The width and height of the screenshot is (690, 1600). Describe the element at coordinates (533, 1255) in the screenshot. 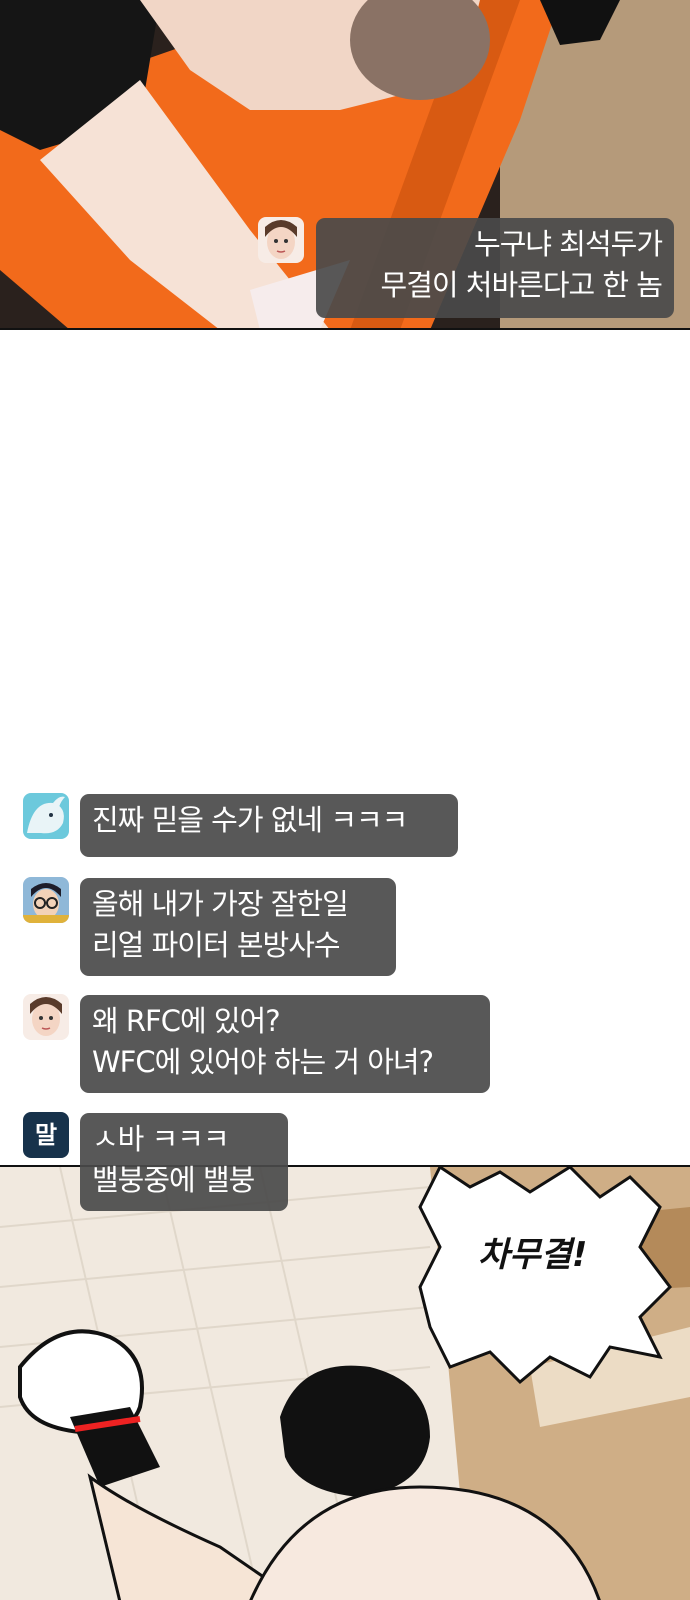

I see `shout-text: 차무결!` at that location.